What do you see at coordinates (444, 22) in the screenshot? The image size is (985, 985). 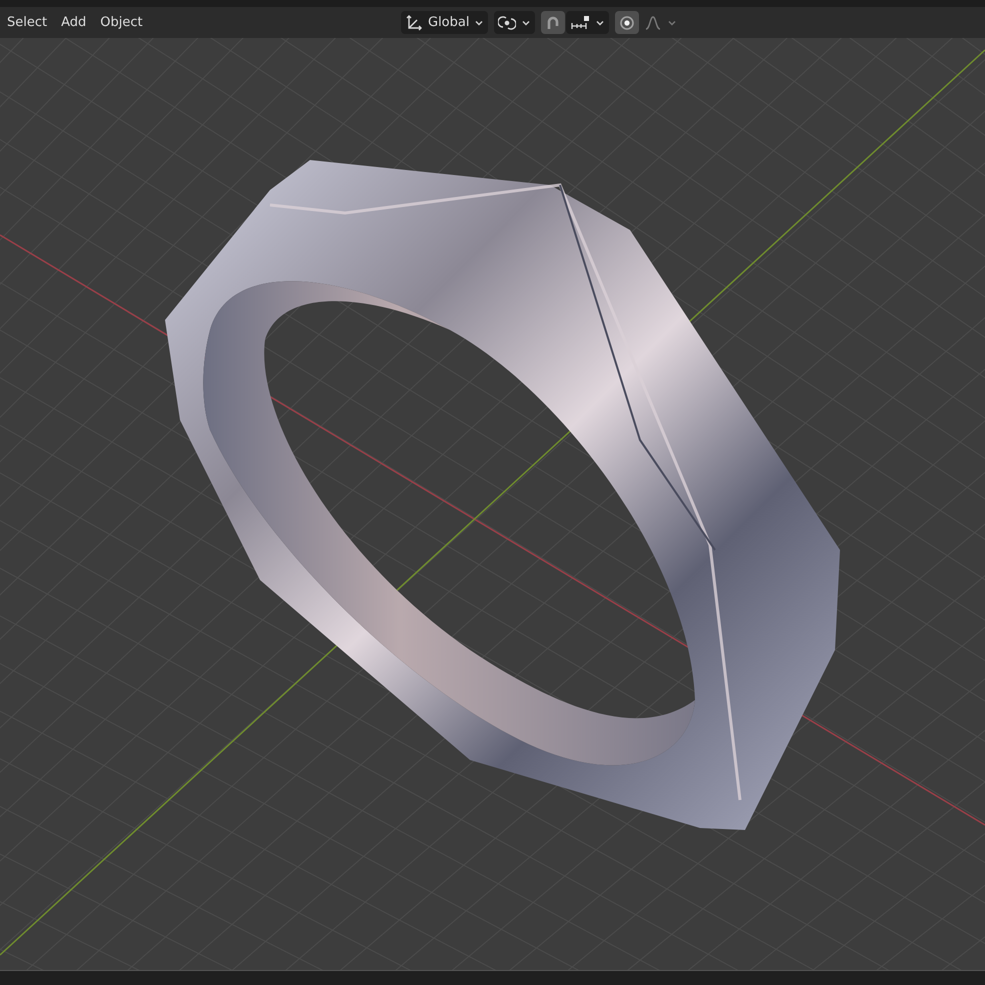 I see `transform-orientation-dropdown: Global` at bounding box center [444, 22].